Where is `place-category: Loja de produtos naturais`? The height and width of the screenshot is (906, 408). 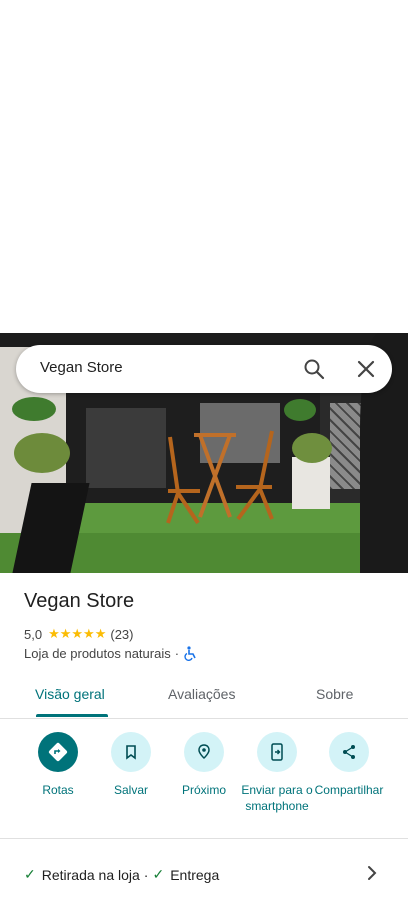 place-category: Loja de produtos naturais is located at coordinates (97, 653).